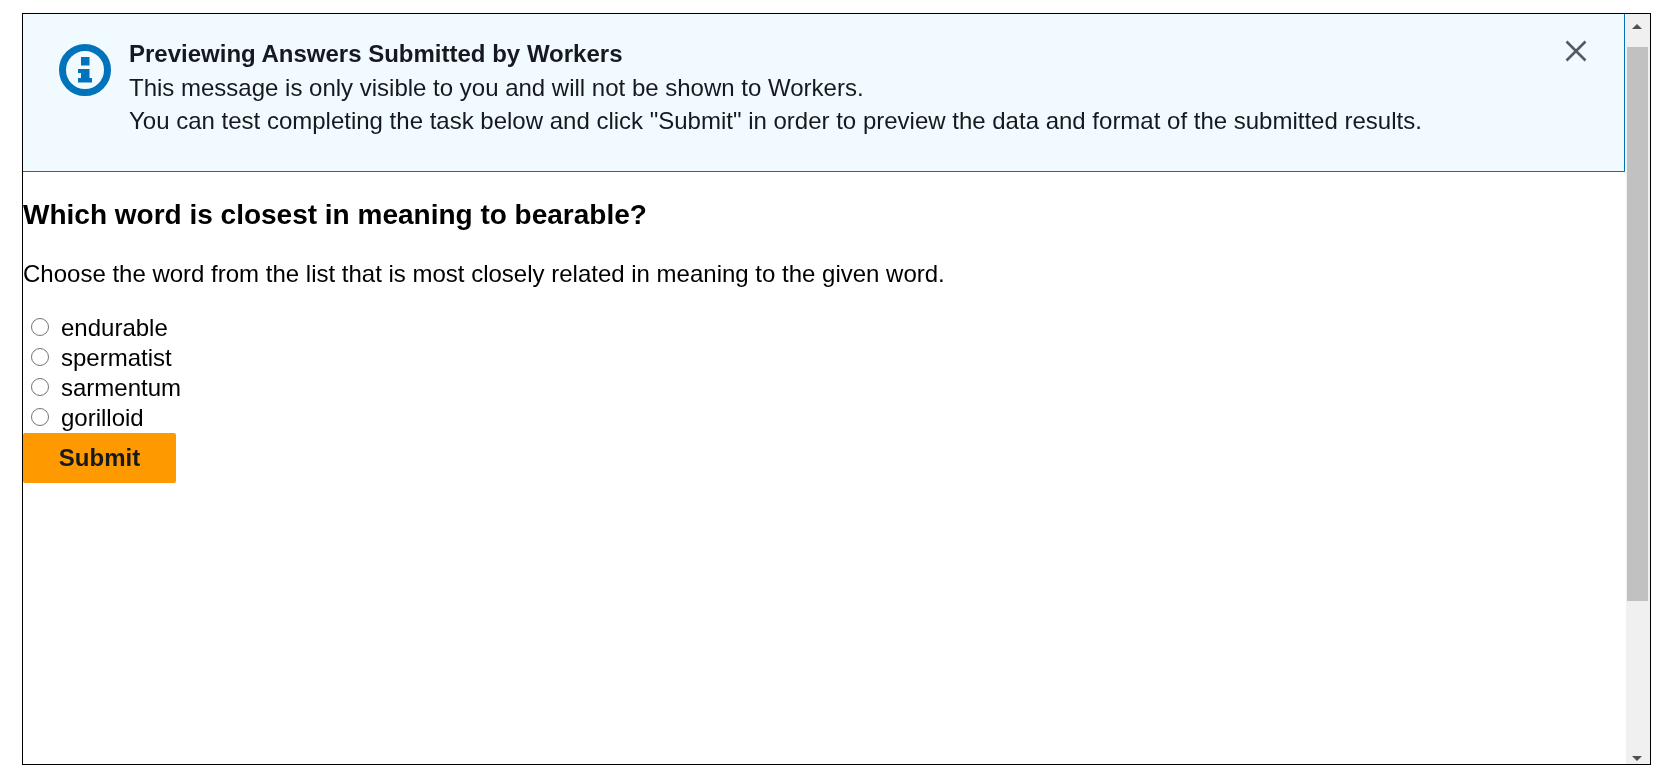 The width and height of the screenshot is (1667, 781). What do you see at coordinates (1576, 51) in the screenshot?
I see `close-button` at bounding box center [1576, 51].